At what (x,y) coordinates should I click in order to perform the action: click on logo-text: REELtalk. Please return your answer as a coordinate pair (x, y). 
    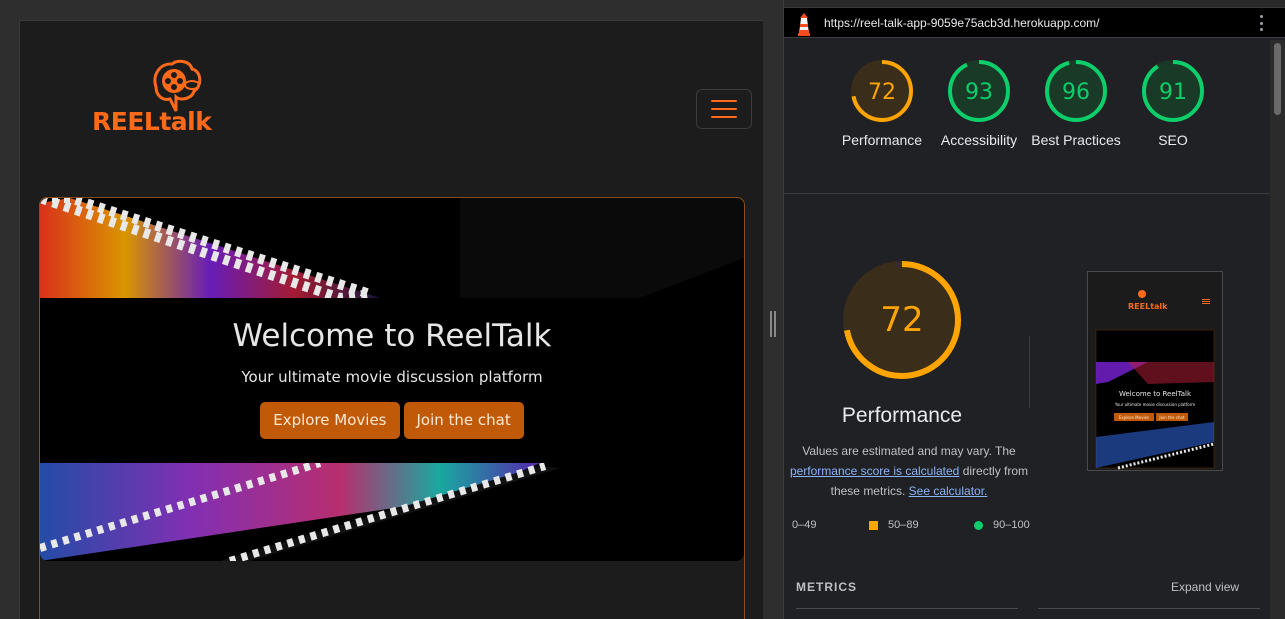
    Looking at the image, I should click on (152, 121).